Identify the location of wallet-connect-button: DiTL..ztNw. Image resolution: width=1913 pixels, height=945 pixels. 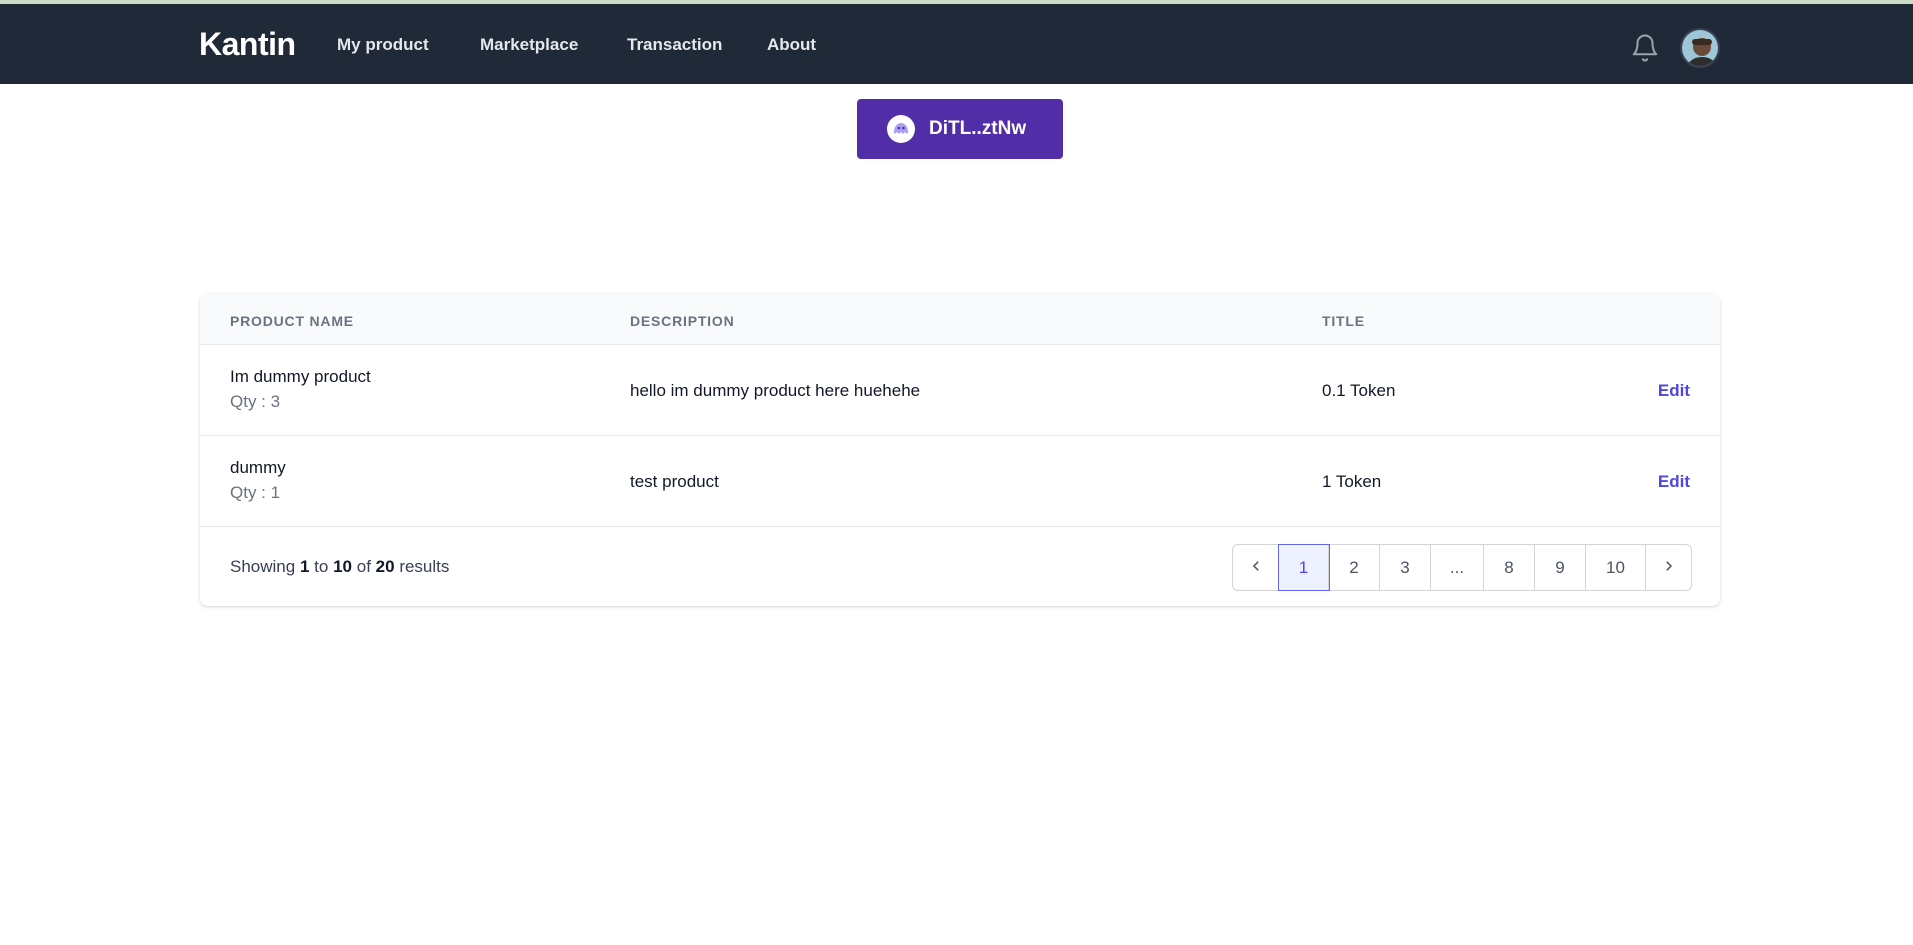
(960, 129).